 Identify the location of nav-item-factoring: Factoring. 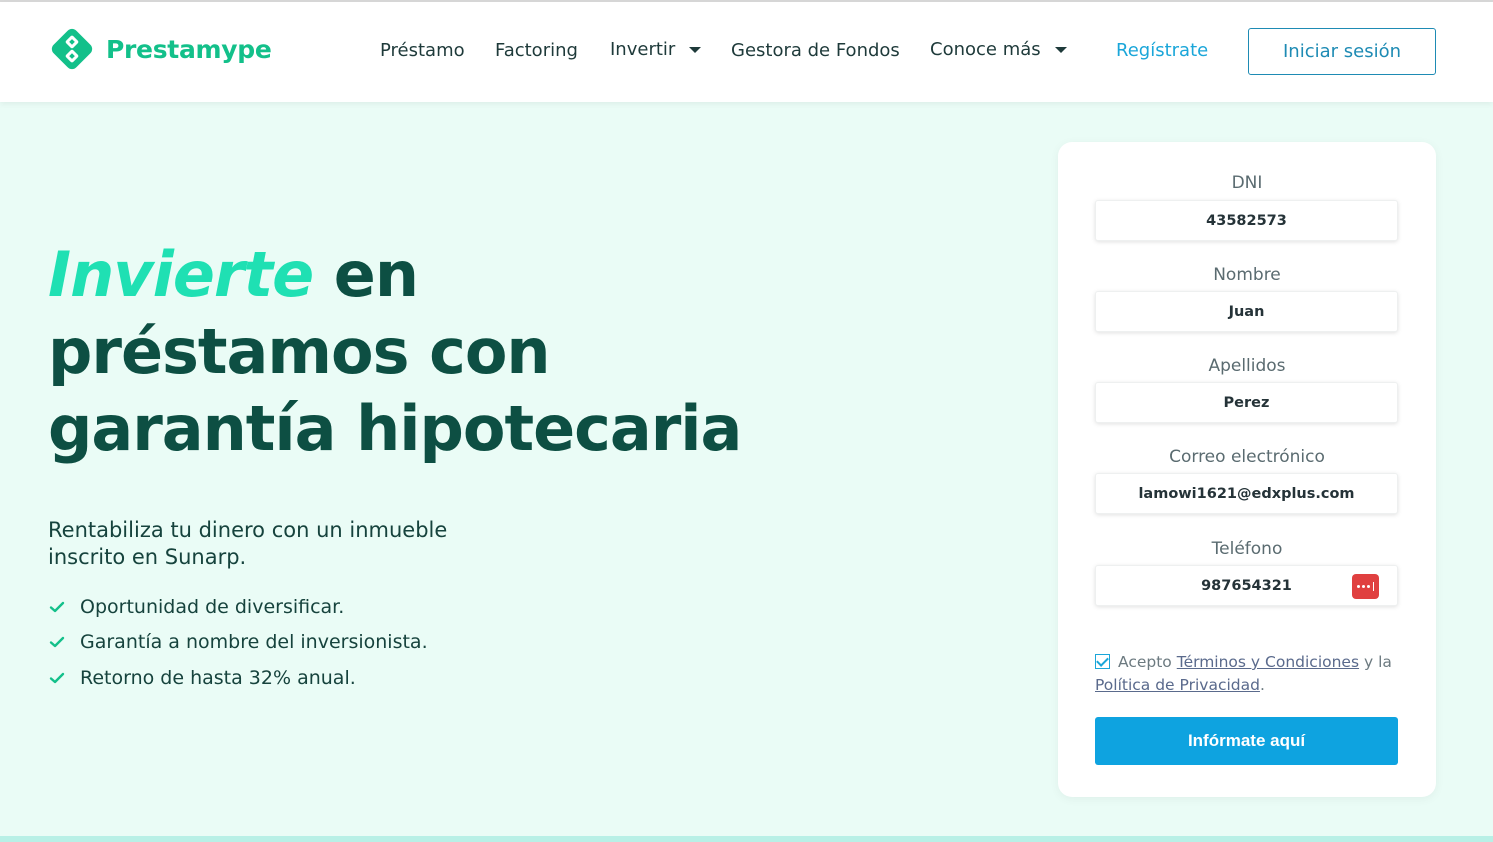
(536, 50).